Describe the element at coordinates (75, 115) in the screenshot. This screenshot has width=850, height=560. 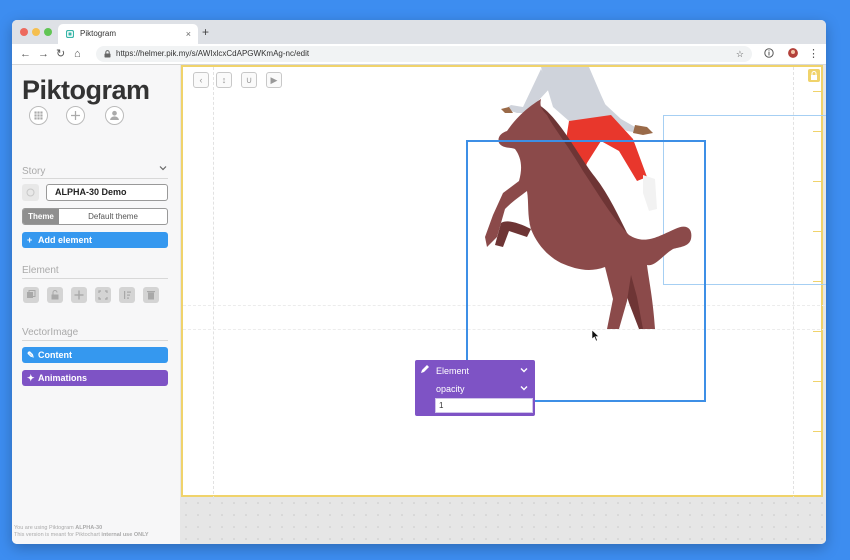
I see `plus-icon` at that location.